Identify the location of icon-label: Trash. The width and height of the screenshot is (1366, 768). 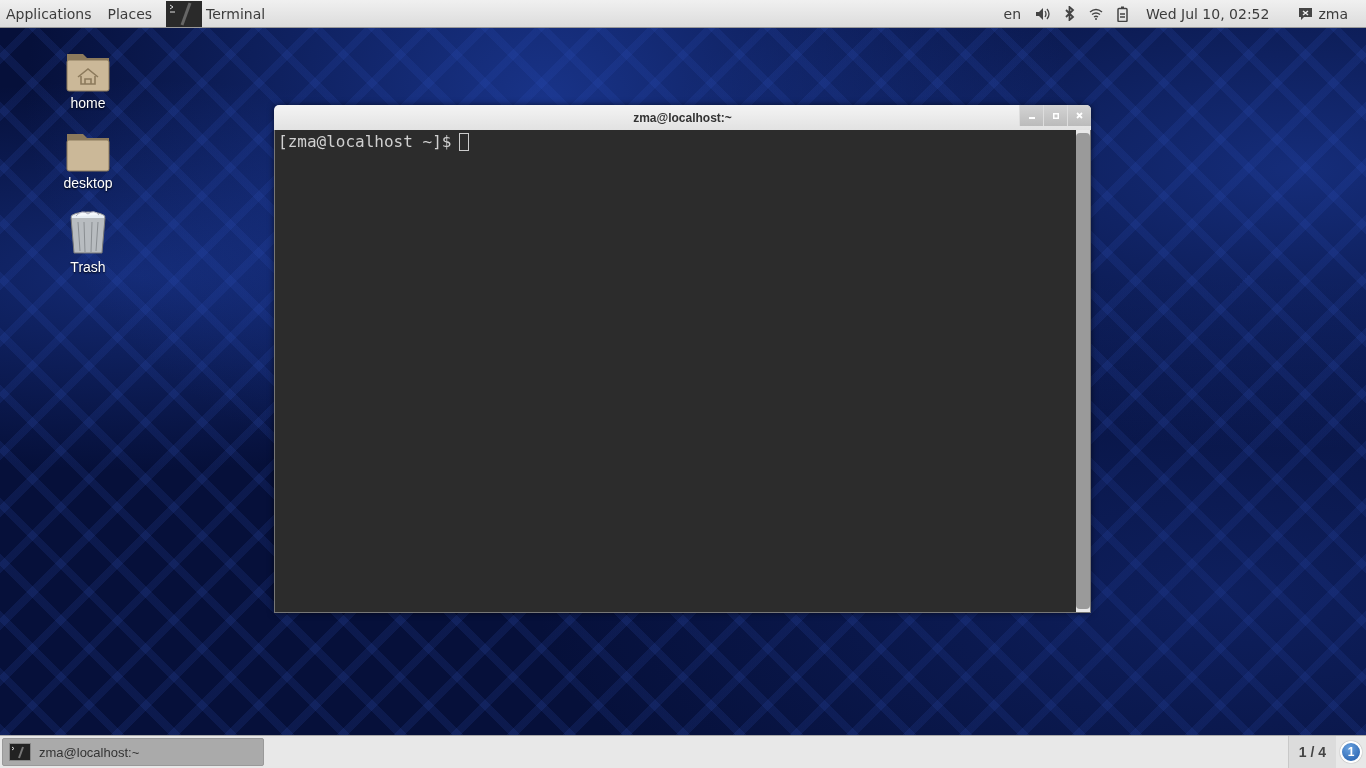
(88, 267).